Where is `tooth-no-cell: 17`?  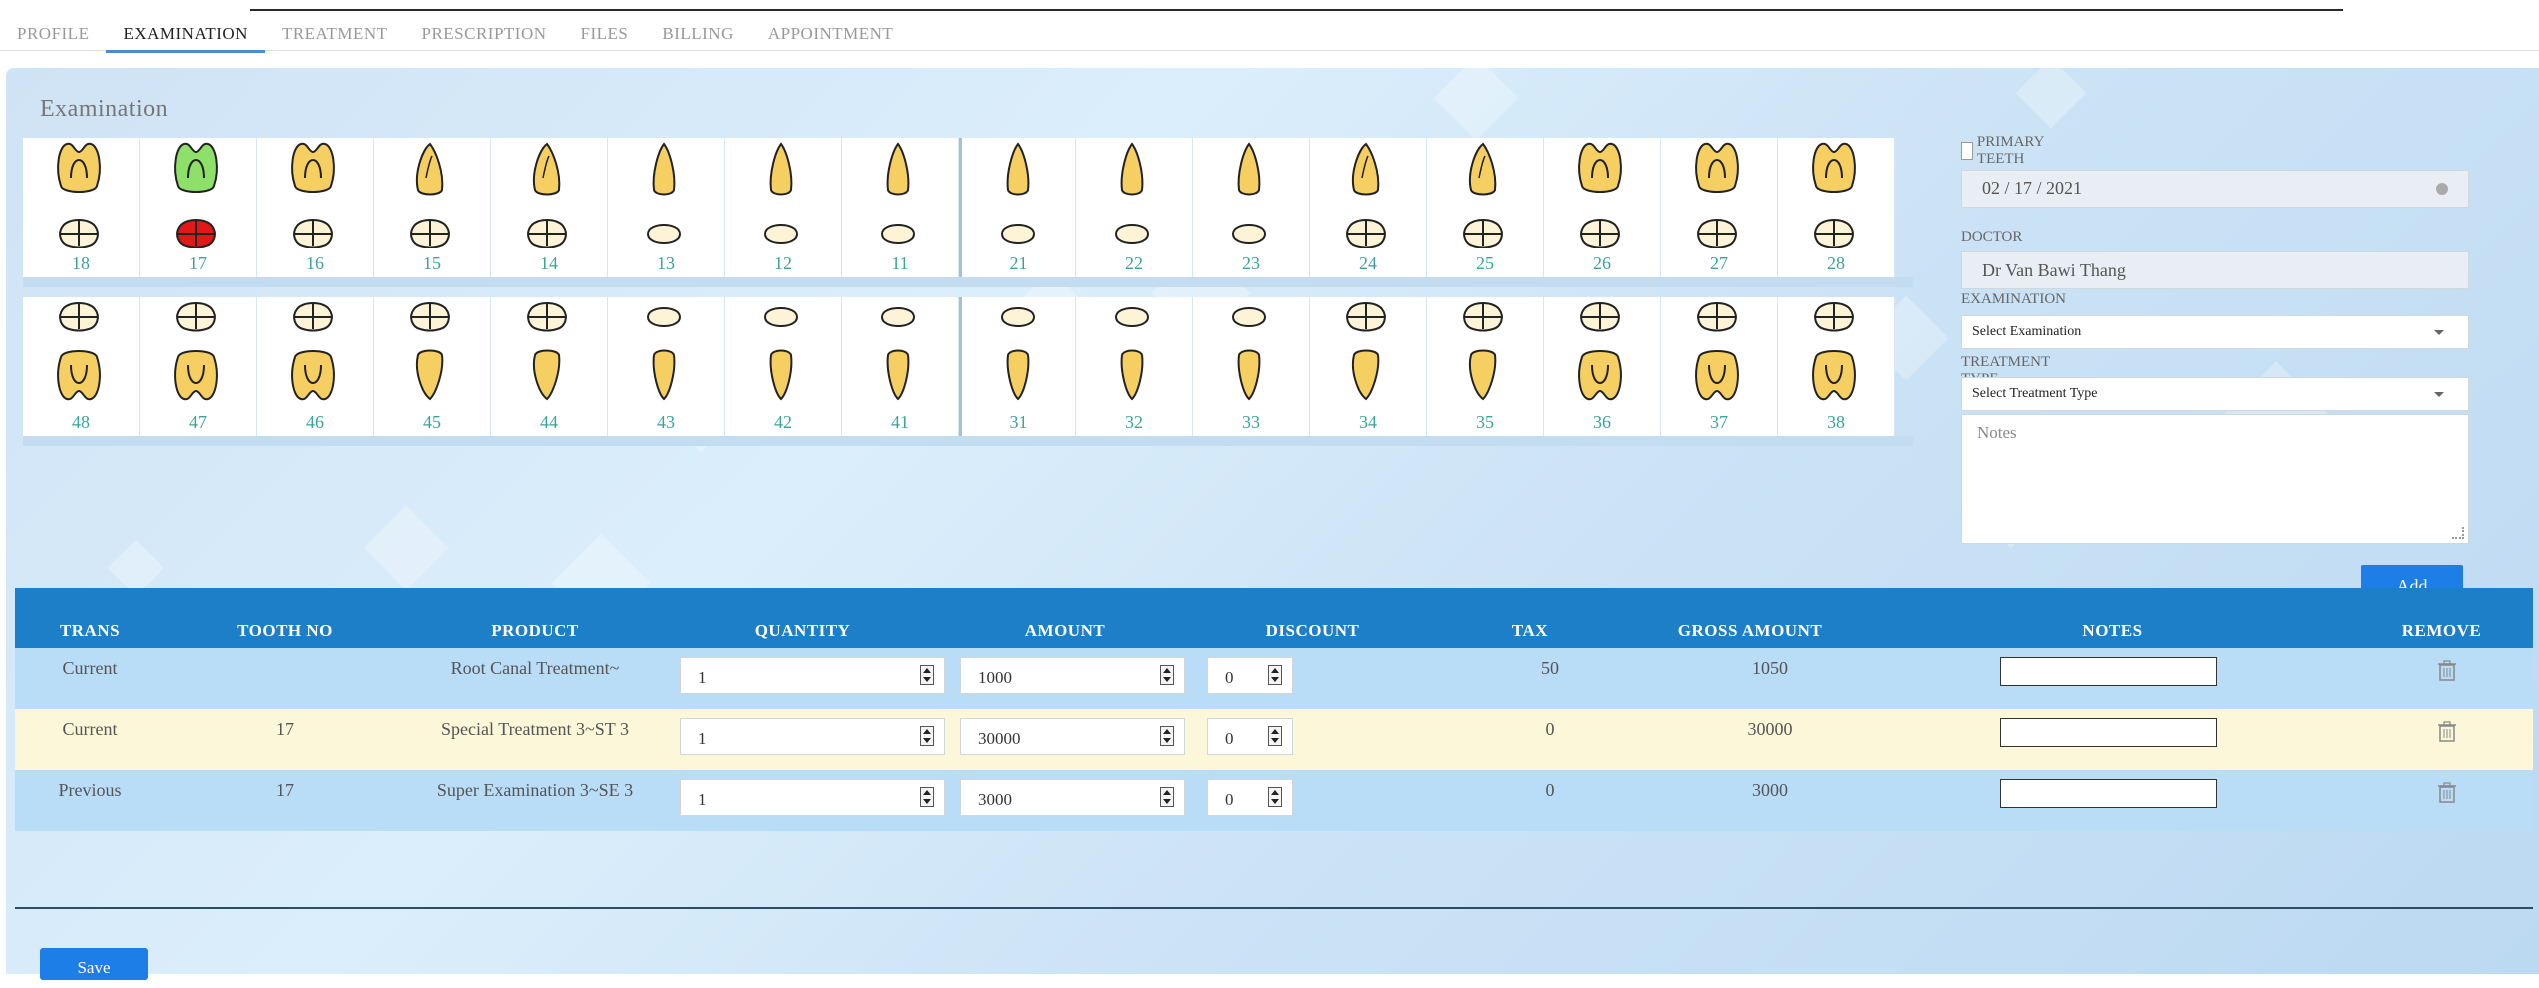
tooth-no-cell: 17 is located at coordinates (285, 729).